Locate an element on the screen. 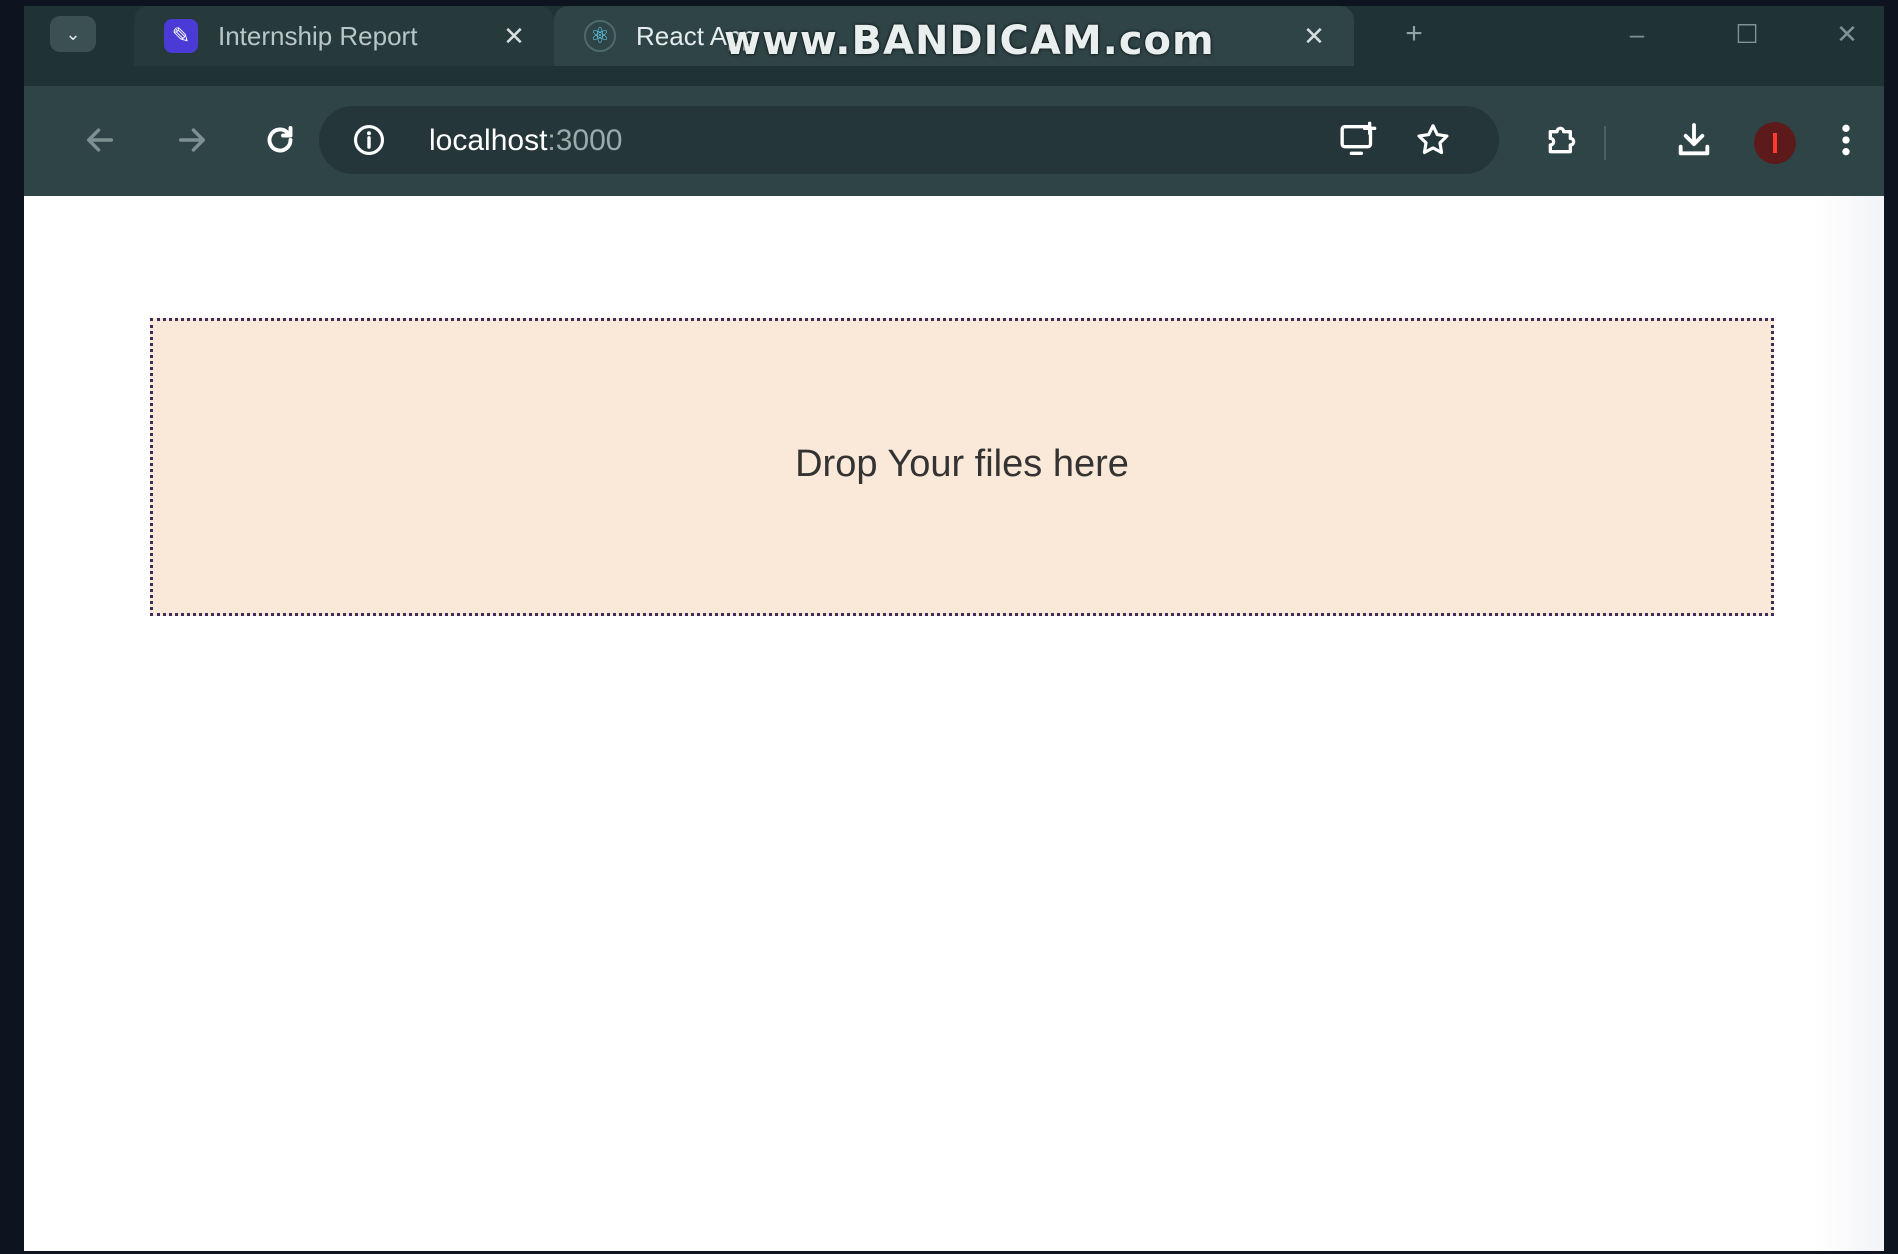 The image size is (1898, 1254). tab-internship-report: ✎ Internship Report ✕ is located at coordinates (344, 36).